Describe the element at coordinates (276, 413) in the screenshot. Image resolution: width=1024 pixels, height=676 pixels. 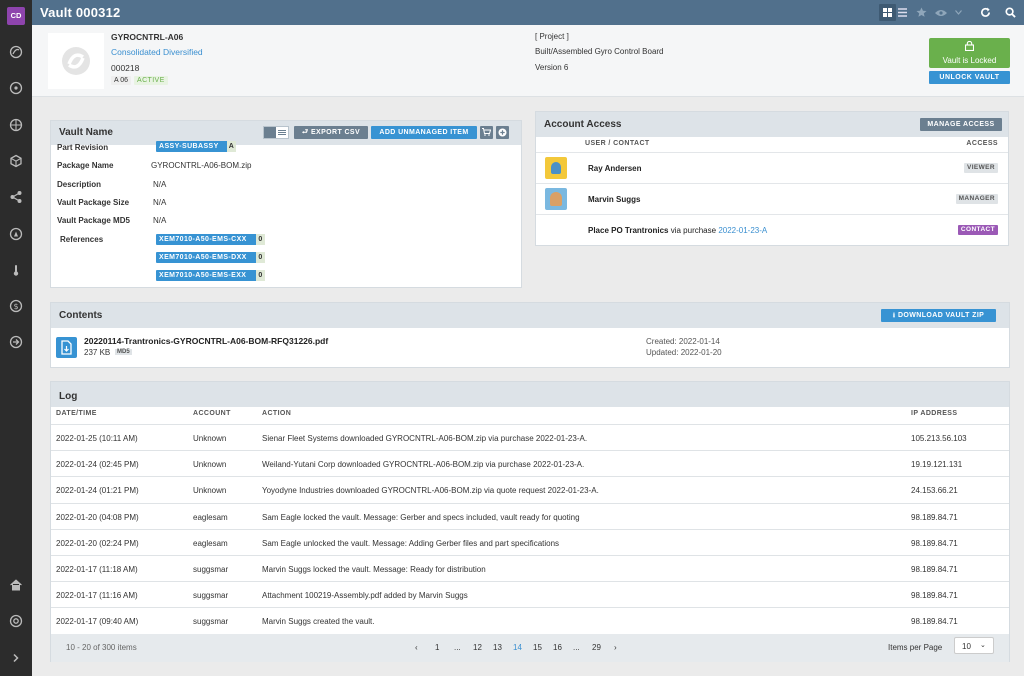
I see `action-column-header: ACTION` at that location.